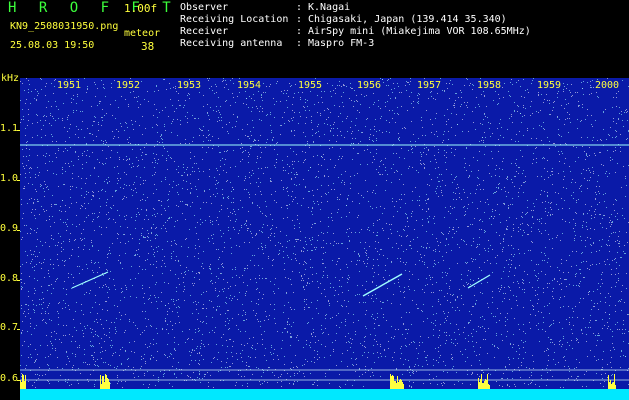 This screenshot has height=400, width=629. What do you see at coordinates (148, 46) in the screenshot?
I see `meteor-count: 38` at bounding box center [148, 46].